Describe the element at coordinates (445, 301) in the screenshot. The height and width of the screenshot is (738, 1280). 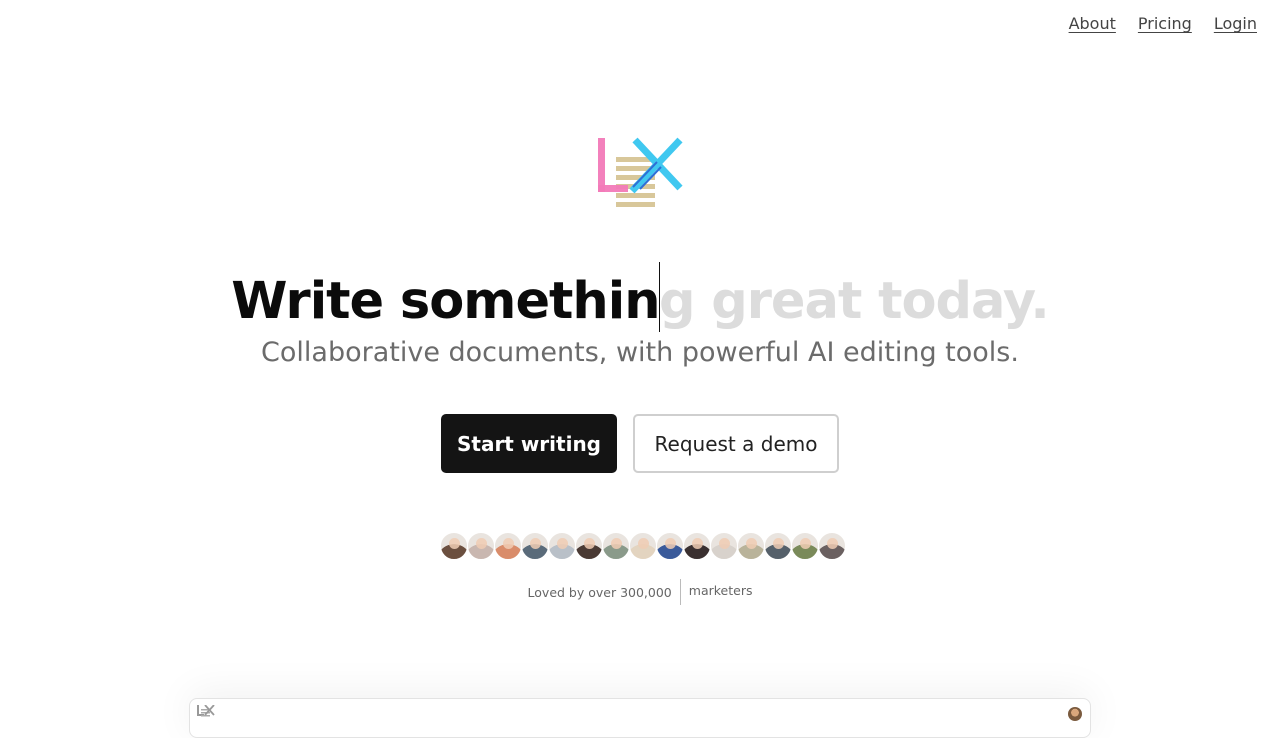
I see `headline-typed-text: Write somethin` at that location.